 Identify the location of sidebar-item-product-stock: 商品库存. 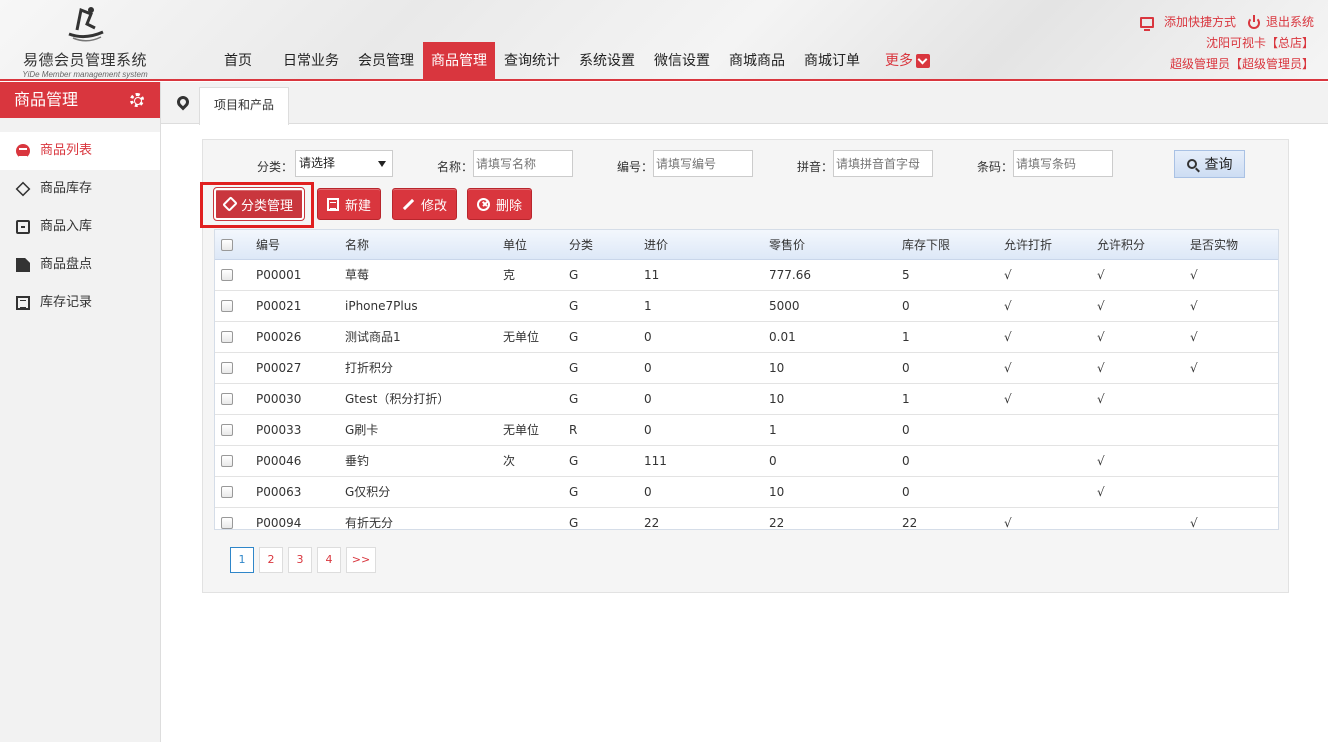
(80, 189).